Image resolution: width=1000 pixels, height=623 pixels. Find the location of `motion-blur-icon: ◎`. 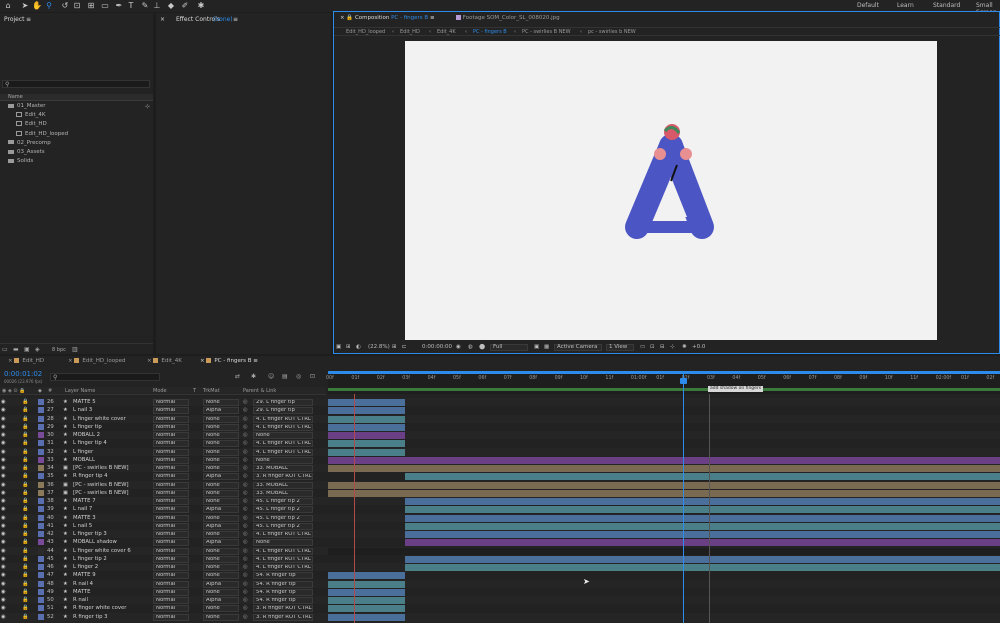

motion-blur-icon: ◎ is located at coordinates (298, 376).